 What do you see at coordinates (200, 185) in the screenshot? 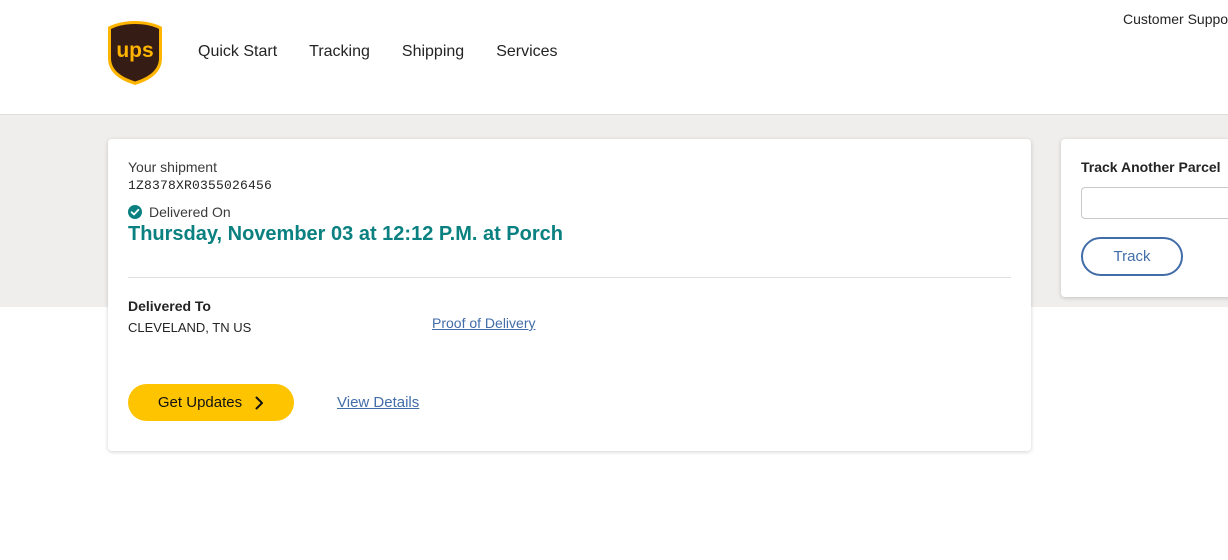
I see `tracking-number: 1Z8378XR0355026456` at bounding box center [200, 185].